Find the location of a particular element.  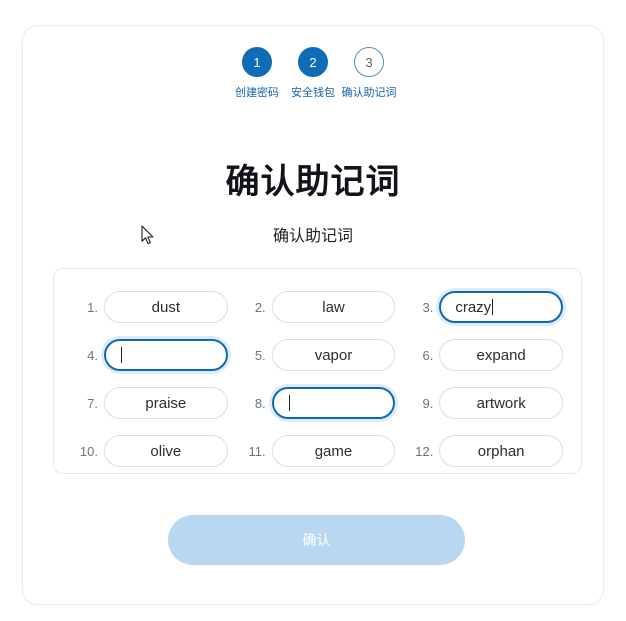

mnemonic-word-value: orphan is located at coordinates (501, 451).